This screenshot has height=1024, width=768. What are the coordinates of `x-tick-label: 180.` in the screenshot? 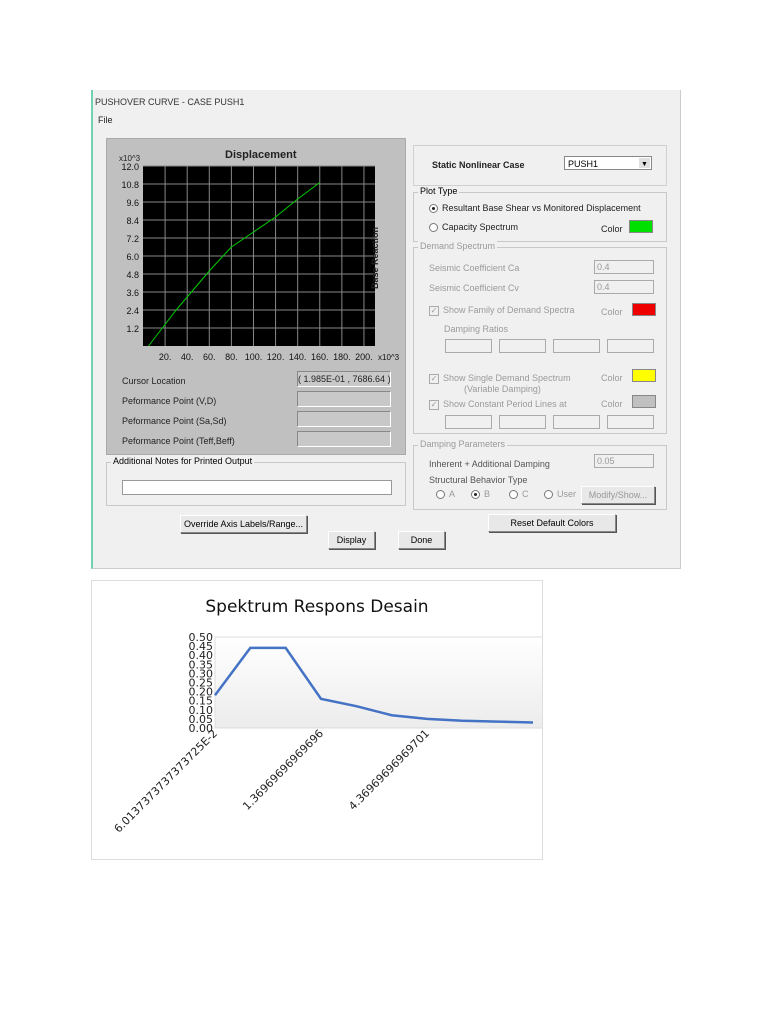 It's located at (342, 357).